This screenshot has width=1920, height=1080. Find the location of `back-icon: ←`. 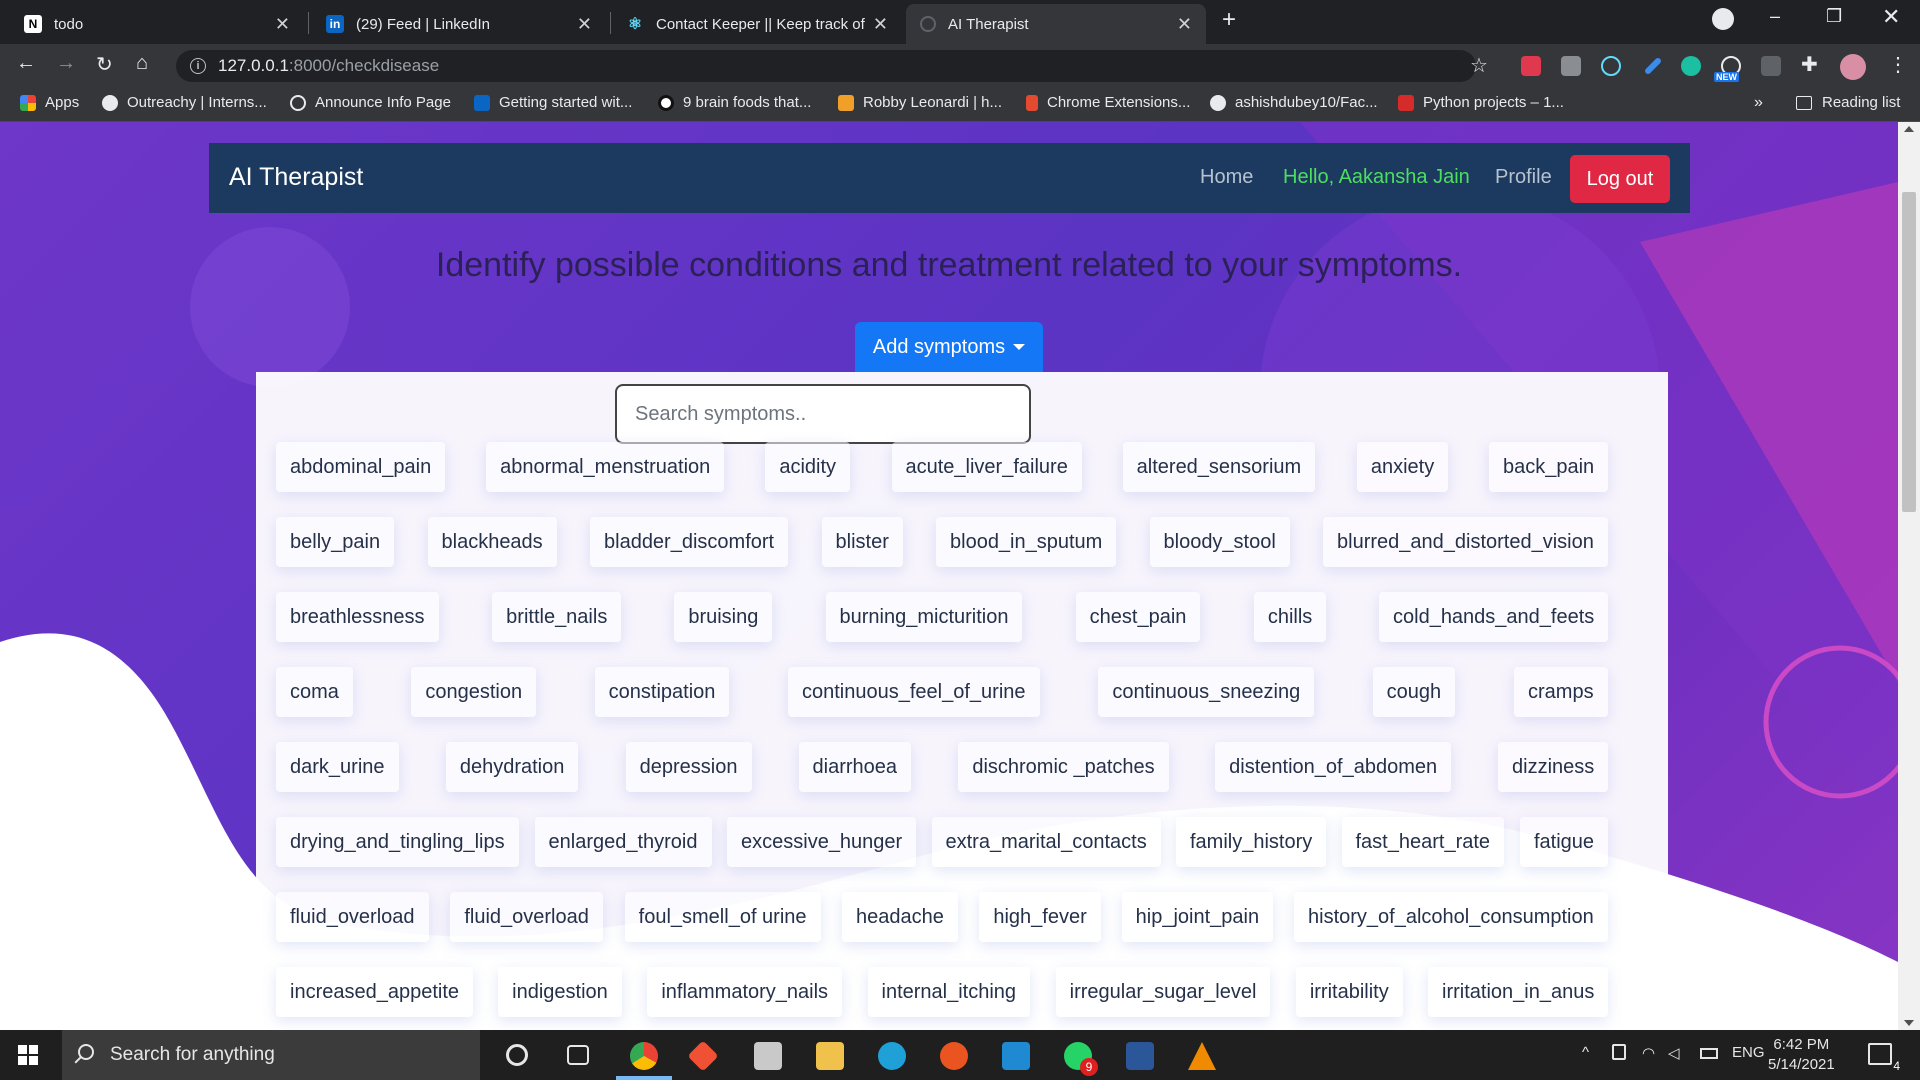

back-icon: ← is located at coordinates (26, 63).